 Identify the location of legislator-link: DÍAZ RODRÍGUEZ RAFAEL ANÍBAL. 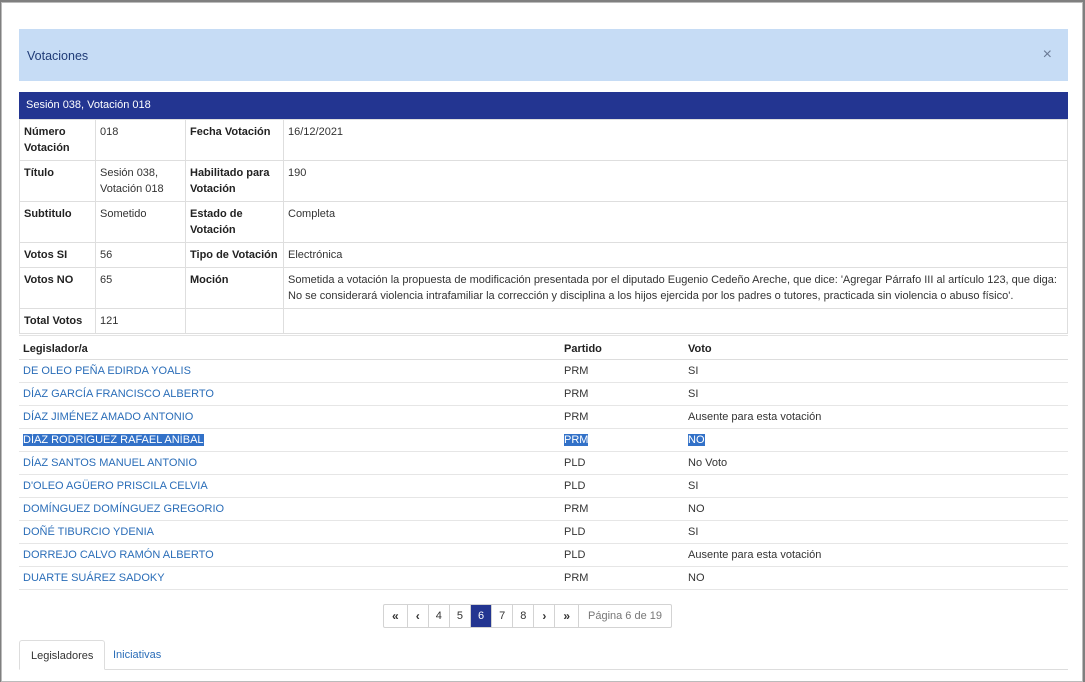
(113, 440).